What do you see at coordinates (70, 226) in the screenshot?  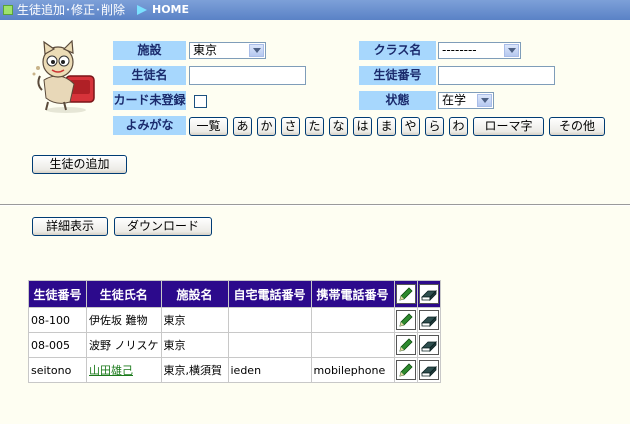 I see `detail-view-button: 詳細表示` at bounding box center [70, 226].